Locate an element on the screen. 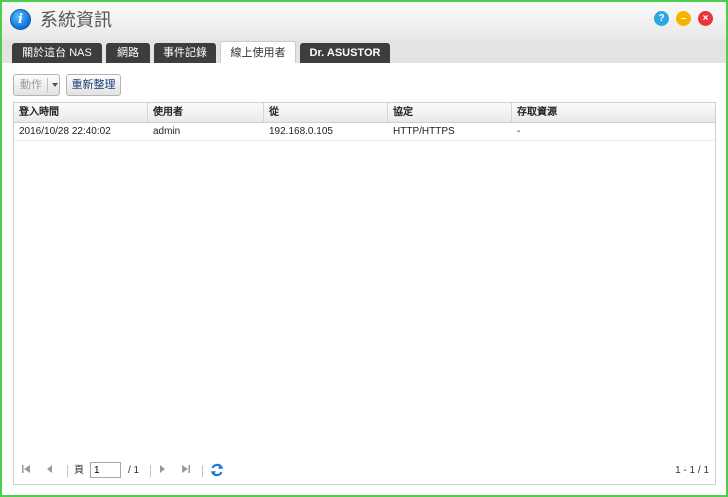  tab-bar: 關於這台 NAS 網路 事件記錄 線上使用者 Dr. ASUSTOR is located at coordinates (364, 51).